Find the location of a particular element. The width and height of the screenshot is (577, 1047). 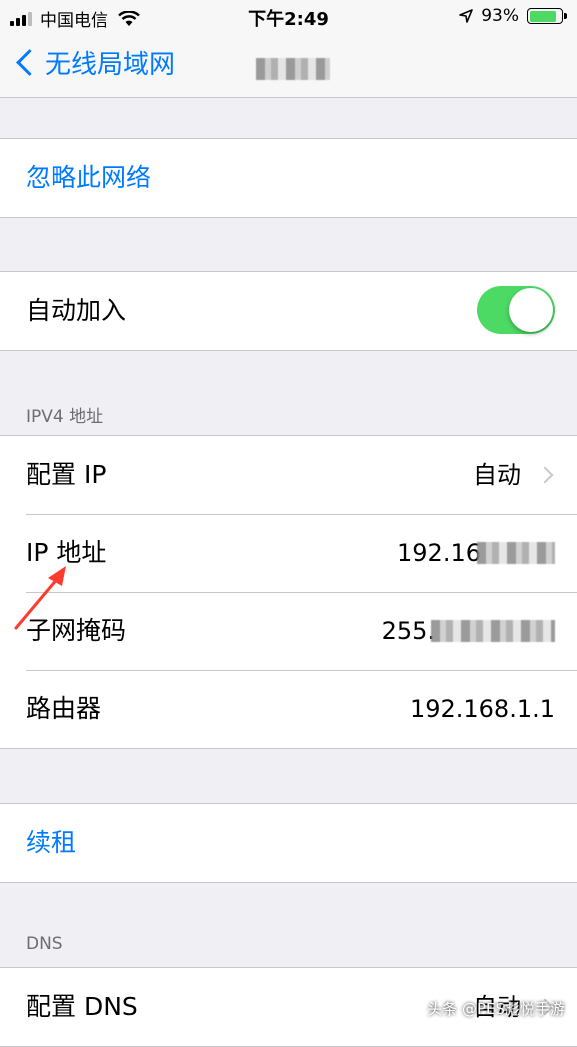

back-button: 无线局域网 is located at coordinates (93, 62).